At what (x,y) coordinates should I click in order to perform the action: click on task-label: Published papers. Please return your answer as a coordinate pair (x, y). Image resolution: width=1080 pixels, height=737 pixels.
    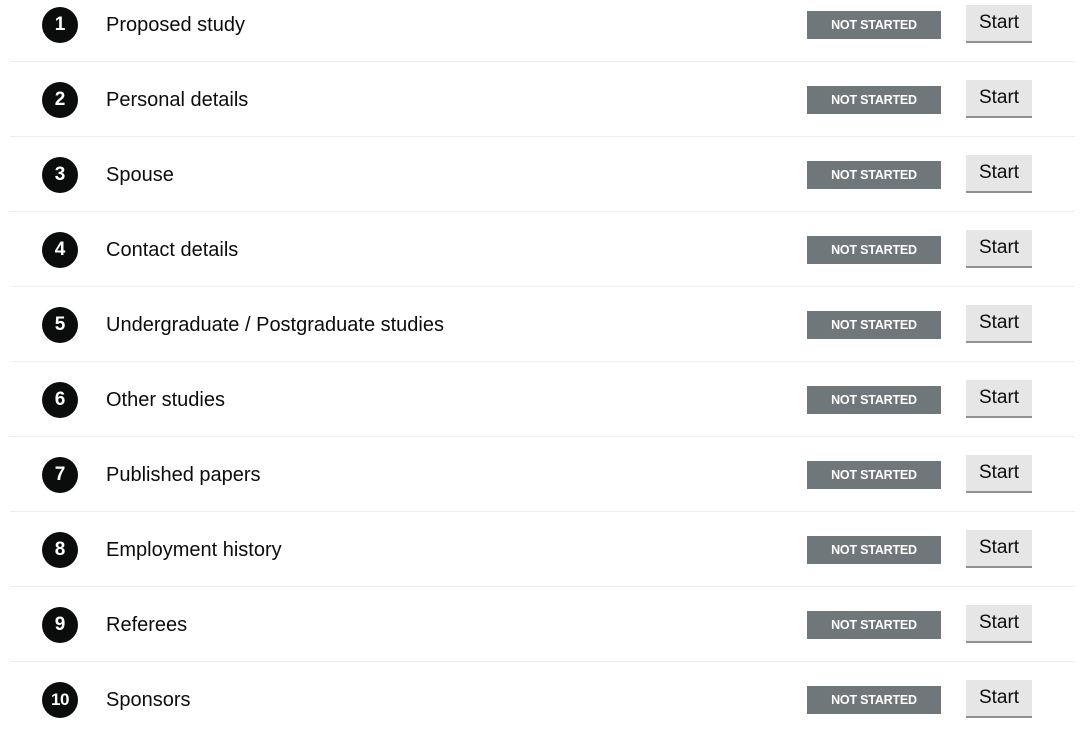
    Looking at the image, I should click on (183, 475).